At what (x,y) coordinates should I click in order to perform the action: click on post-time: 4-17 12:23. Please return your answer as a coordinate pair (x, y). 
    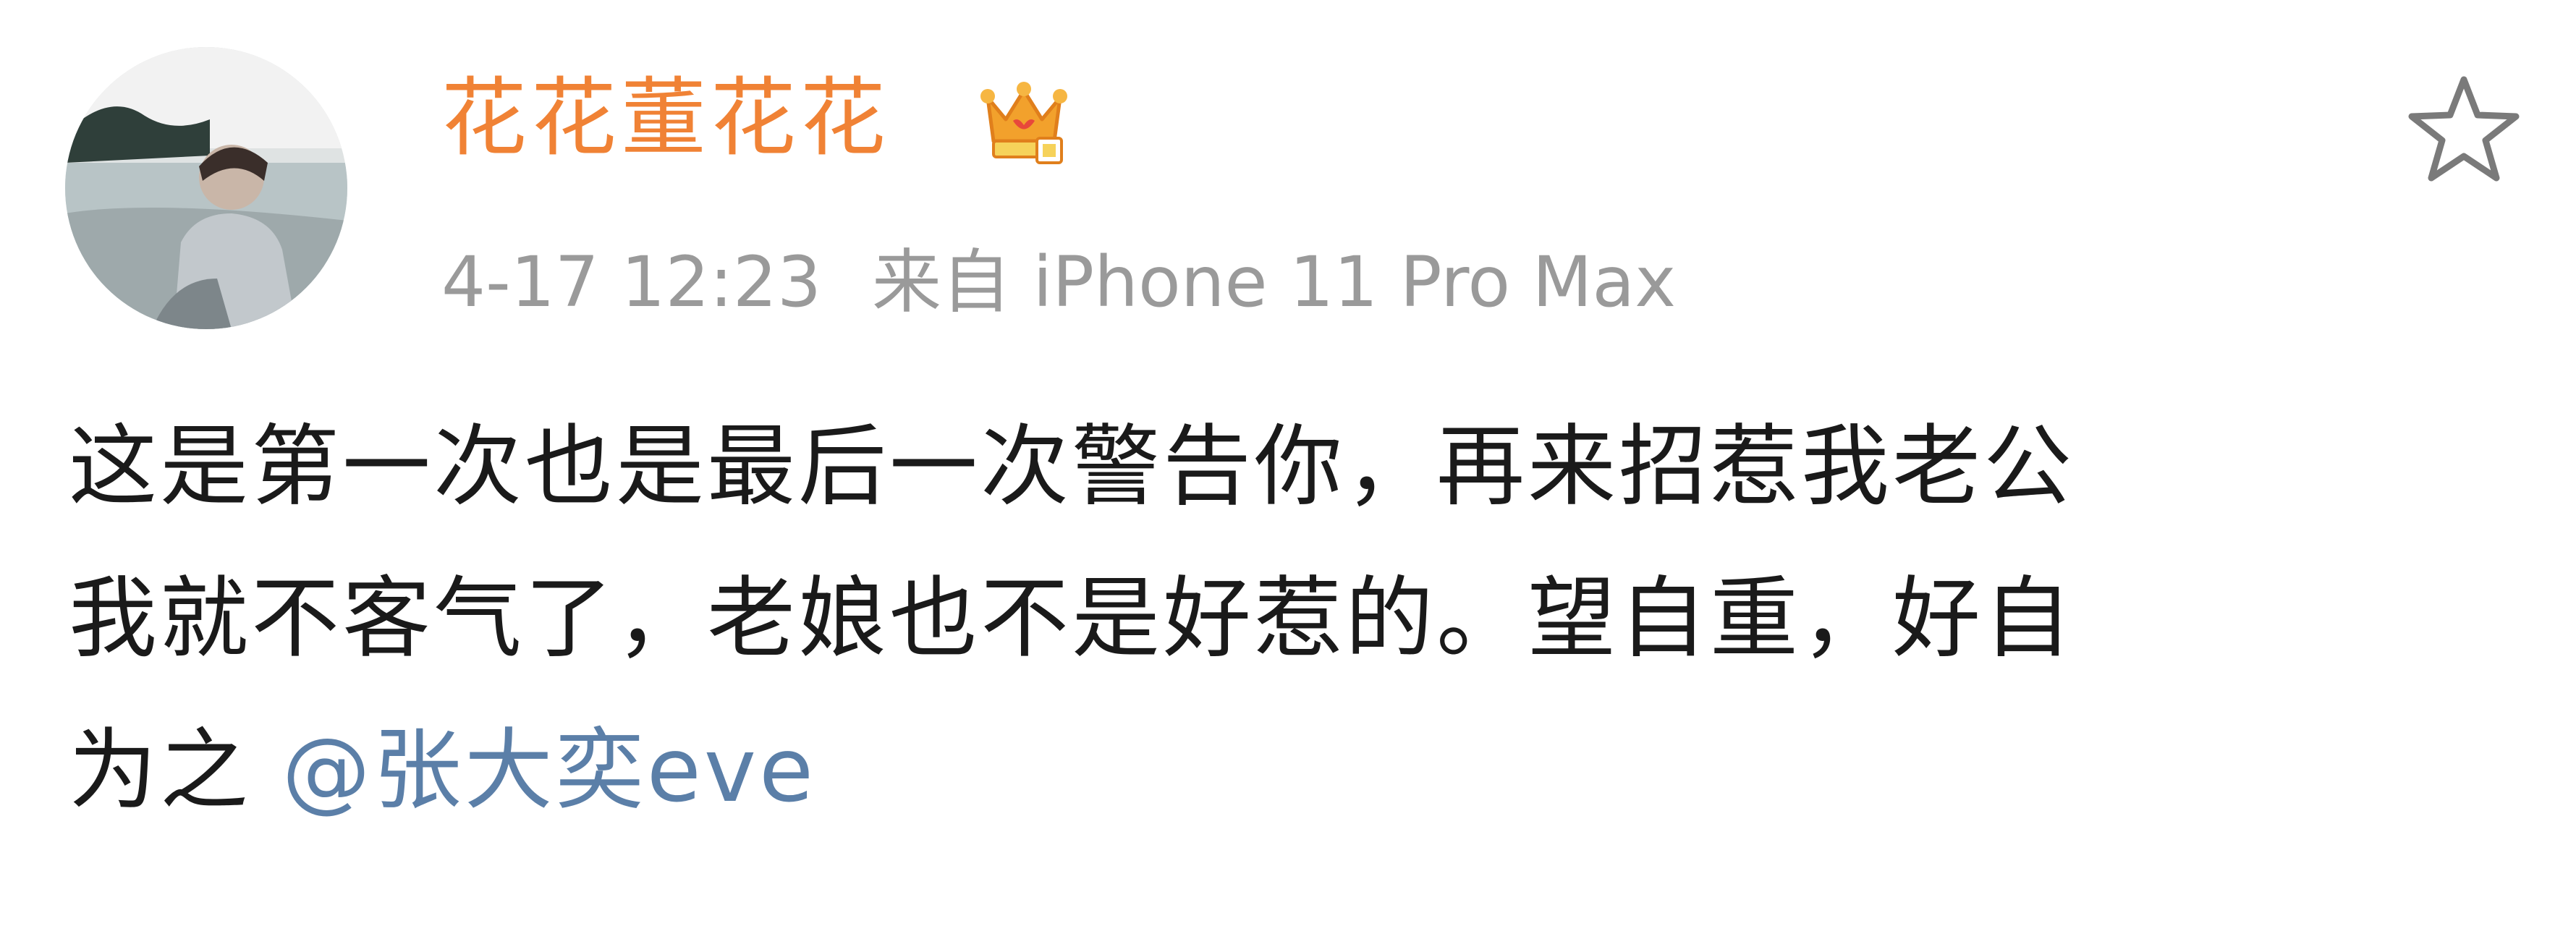
    Looking at the image, I should click on (631, 282).